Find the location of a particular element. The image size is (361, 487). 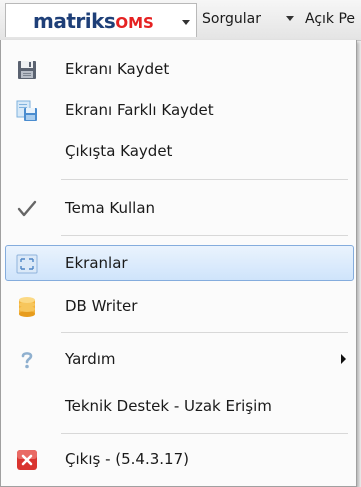

save-as-icon is located at coordinates (27, 111).